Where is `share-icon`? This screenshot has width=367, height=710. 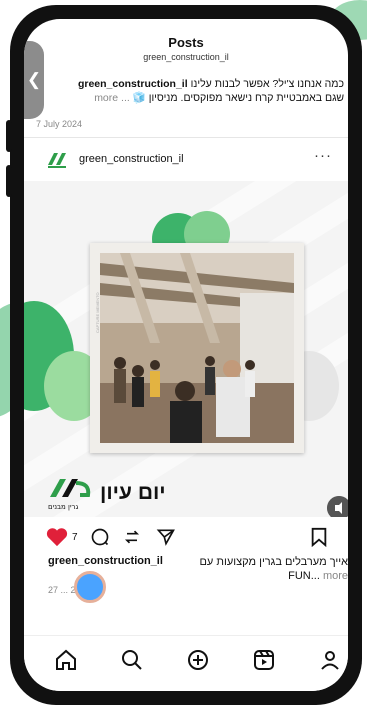
share-icon is located at coordinates (166, 537).